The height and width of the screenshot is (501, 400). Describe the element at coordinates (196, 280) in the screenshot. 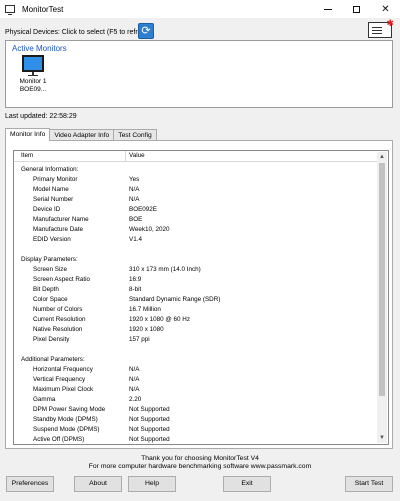

I see `list-item: Screen Aspect Ratio 16:9` at that location.